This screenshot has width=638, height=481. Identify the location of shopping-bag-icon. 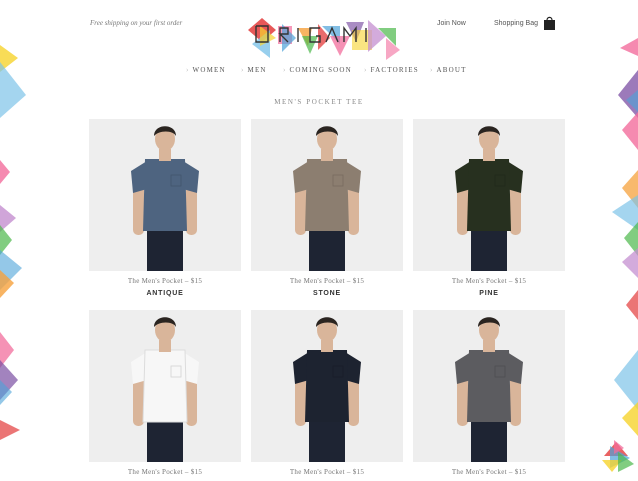
(549, 23).